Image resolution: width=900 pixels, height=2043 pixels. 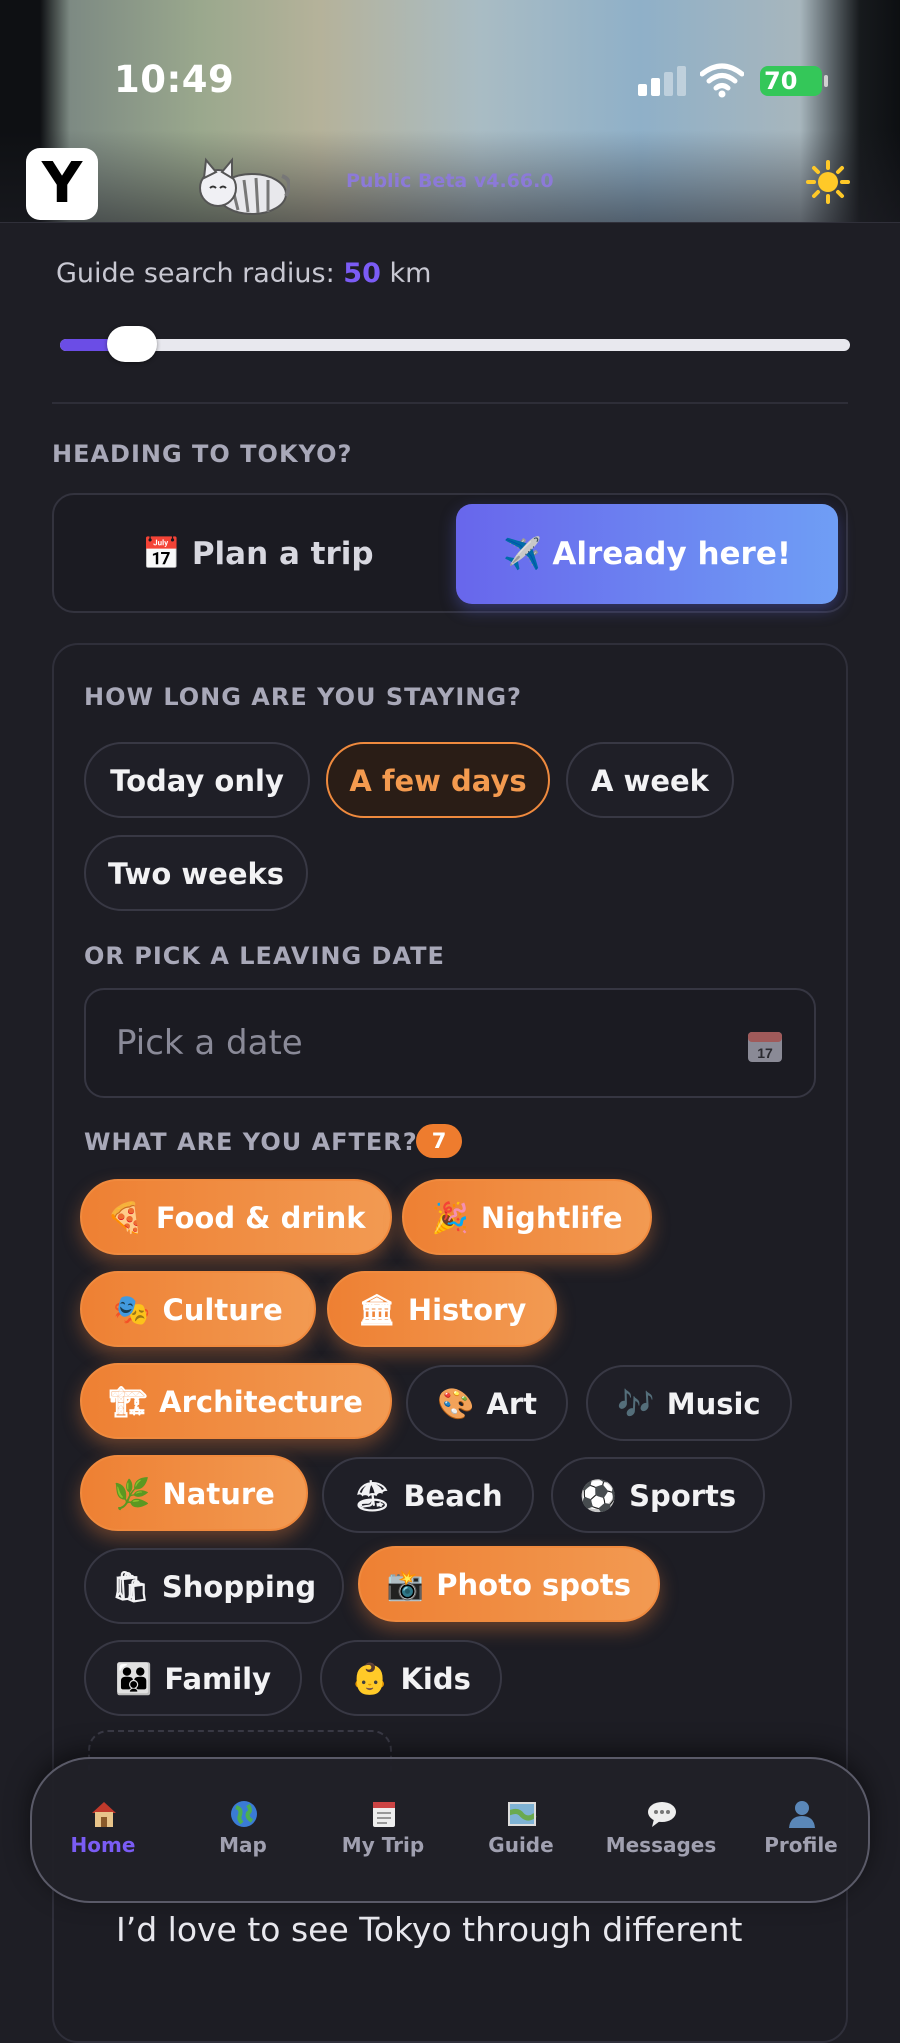 I want to click on radius-slider-thumb, so click(x=132, y=344).